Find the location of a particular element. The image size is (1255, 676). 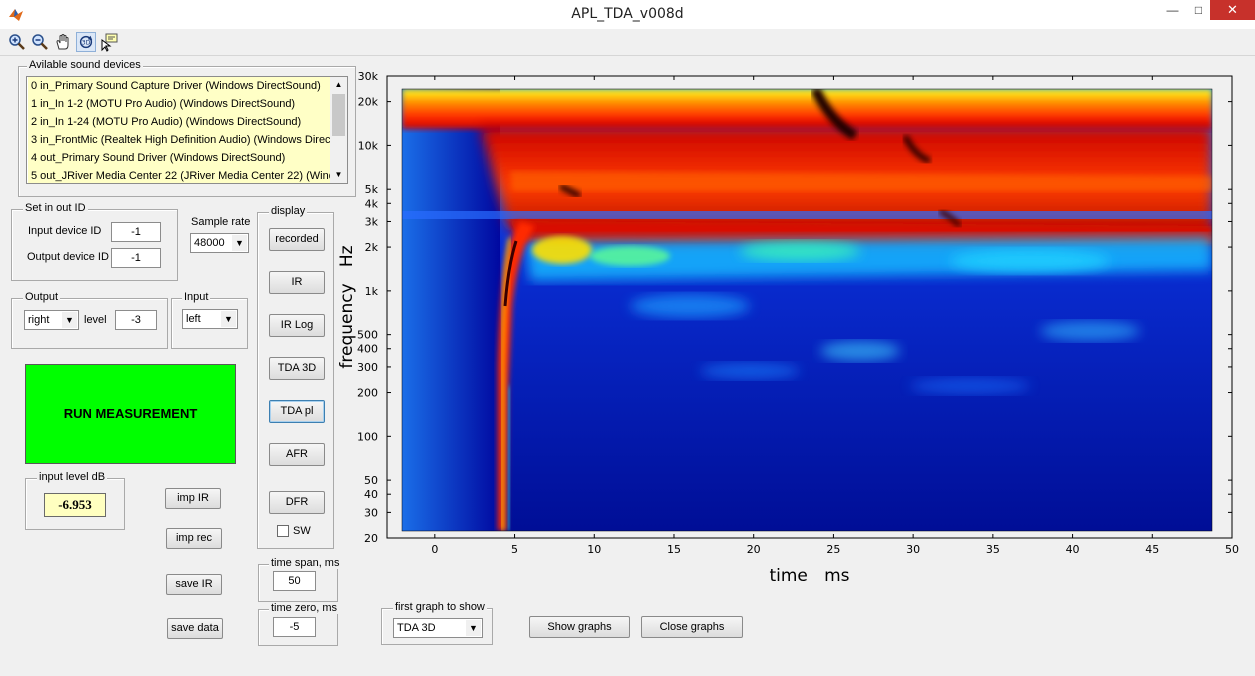

sw-label: SW is located at coordinates (302, 531).